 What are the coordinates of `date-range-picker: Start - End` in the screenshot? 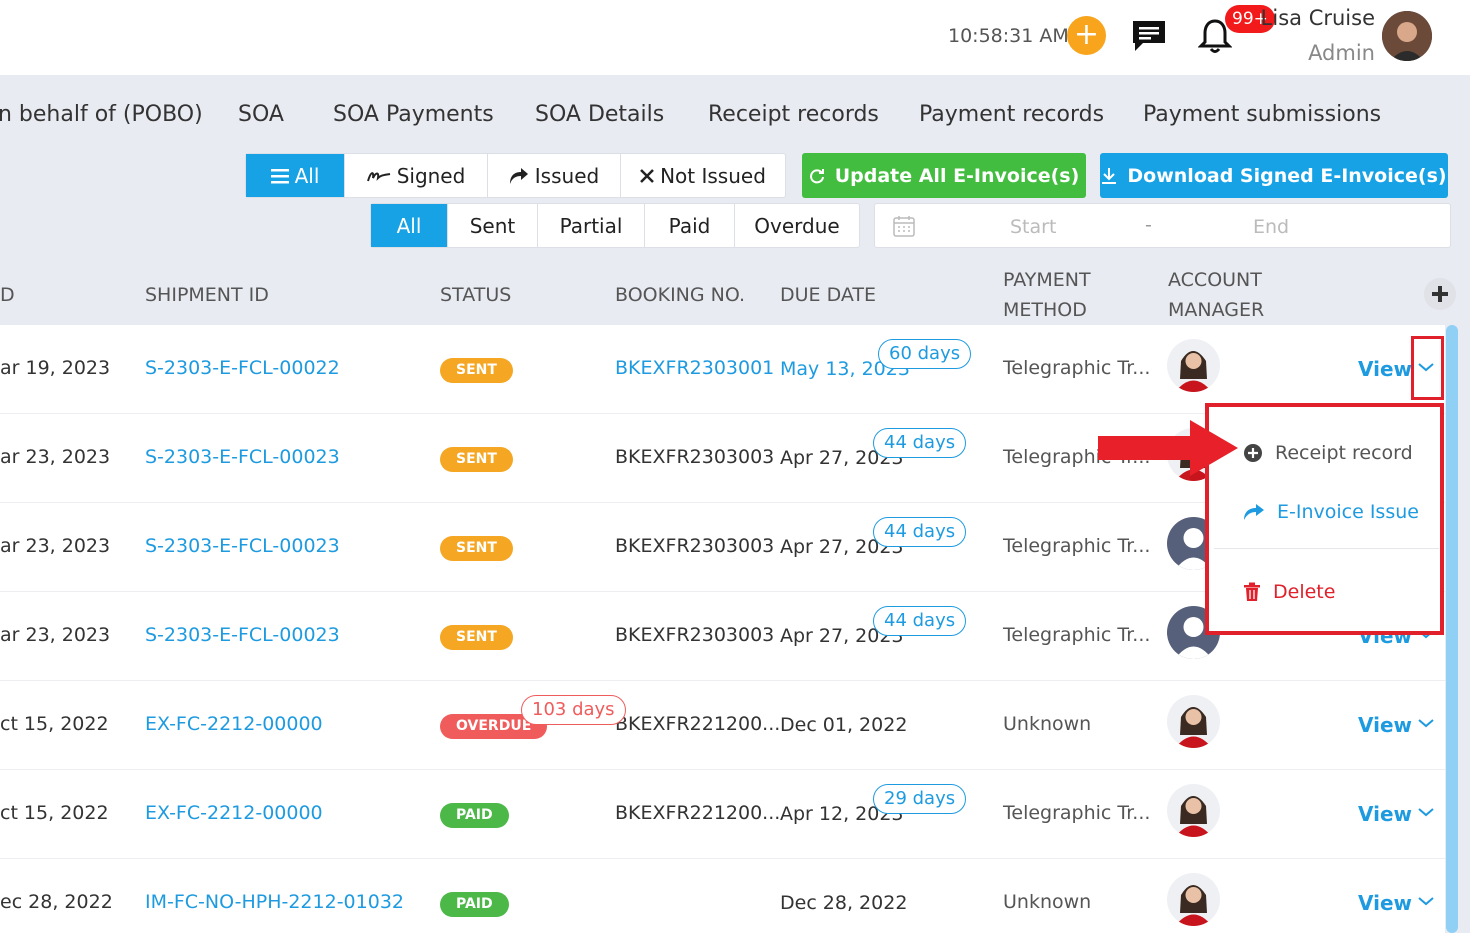 It's located at (1162, 225).